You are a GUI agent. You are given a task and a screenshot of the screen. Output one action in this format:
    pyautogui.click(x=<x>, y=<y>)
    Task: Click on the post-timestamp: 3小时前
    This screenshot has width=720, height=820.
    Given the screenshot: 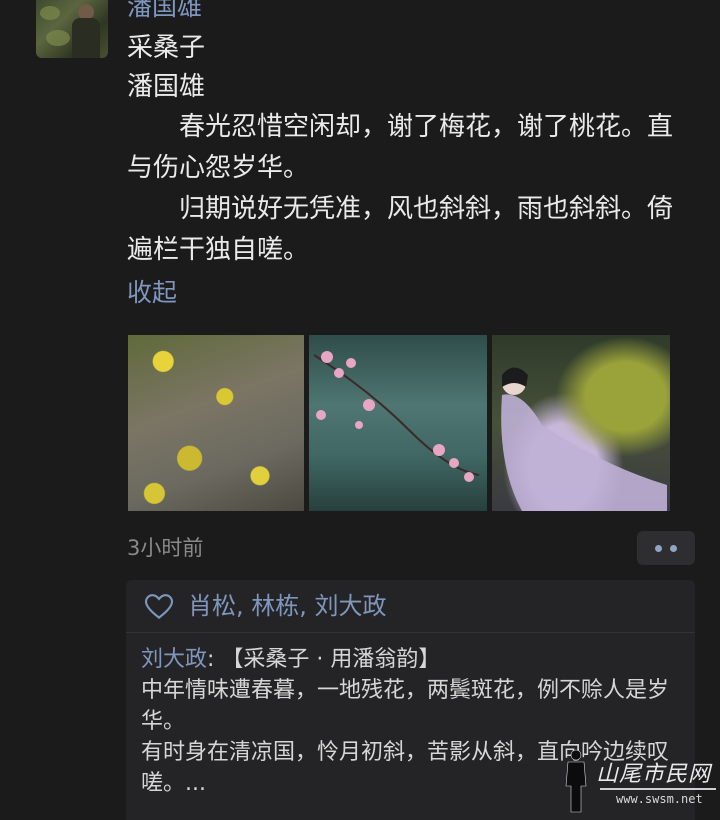 What is the action you would take?
    pyautogui.click(x=165, y=548)
    